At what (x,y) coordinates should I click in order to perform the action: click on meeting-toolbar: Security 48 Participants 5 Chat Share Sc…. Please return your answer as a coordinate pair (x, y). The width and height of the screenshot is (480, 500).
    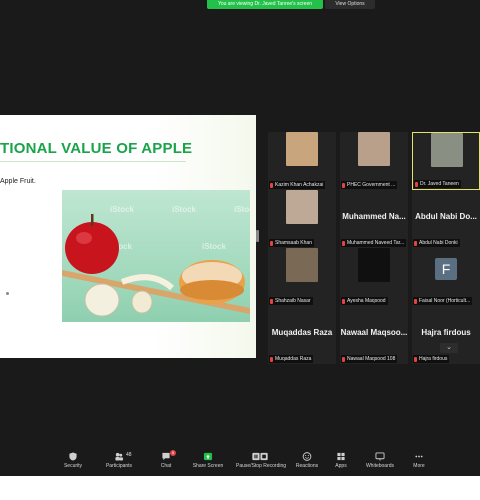
    Looking at the image, I should click on (240, 462).